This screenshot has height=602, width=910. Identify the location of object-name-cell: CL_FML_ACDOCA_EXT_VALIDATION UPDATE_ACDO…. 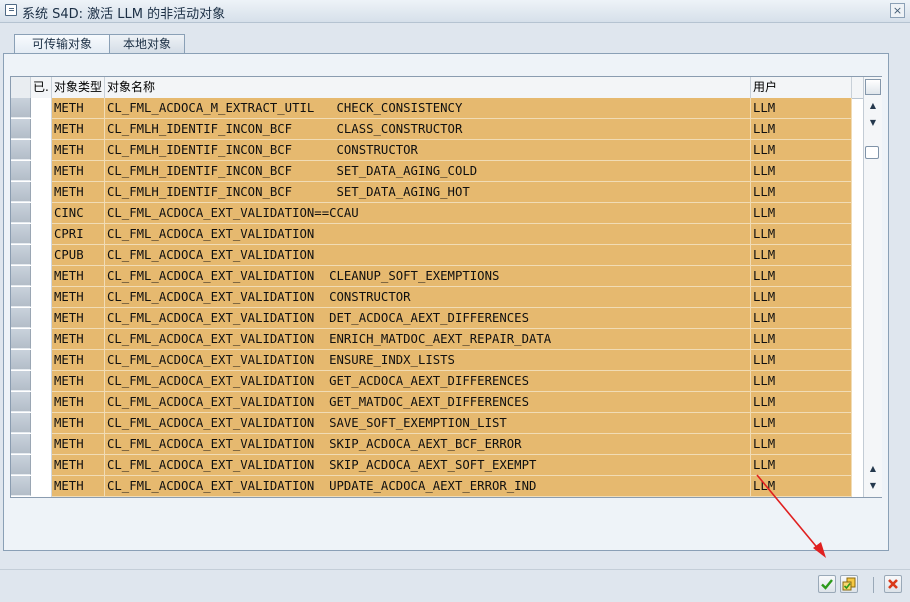
(428, 486).